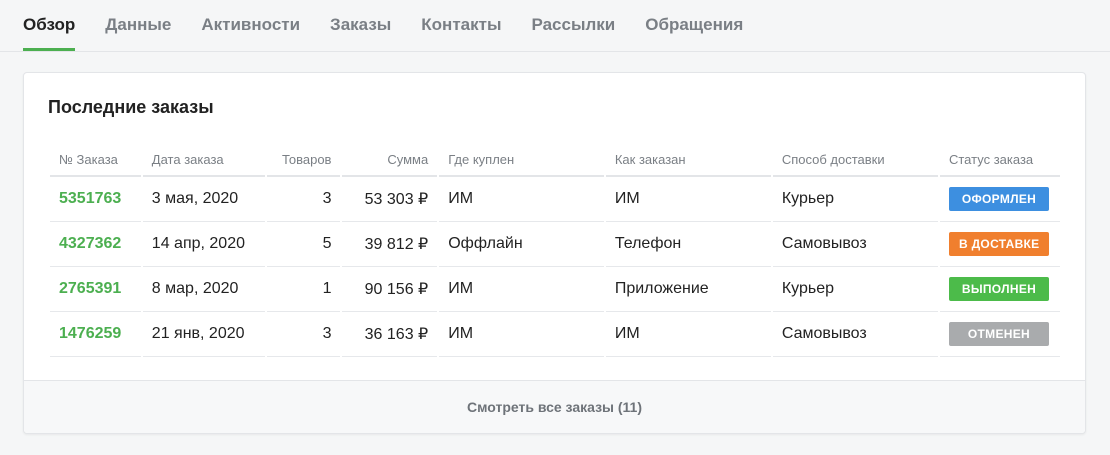 The width and height of the screenshot is (1110, 455). I want to click on order-number-link: 2765391, so click(95, 289).